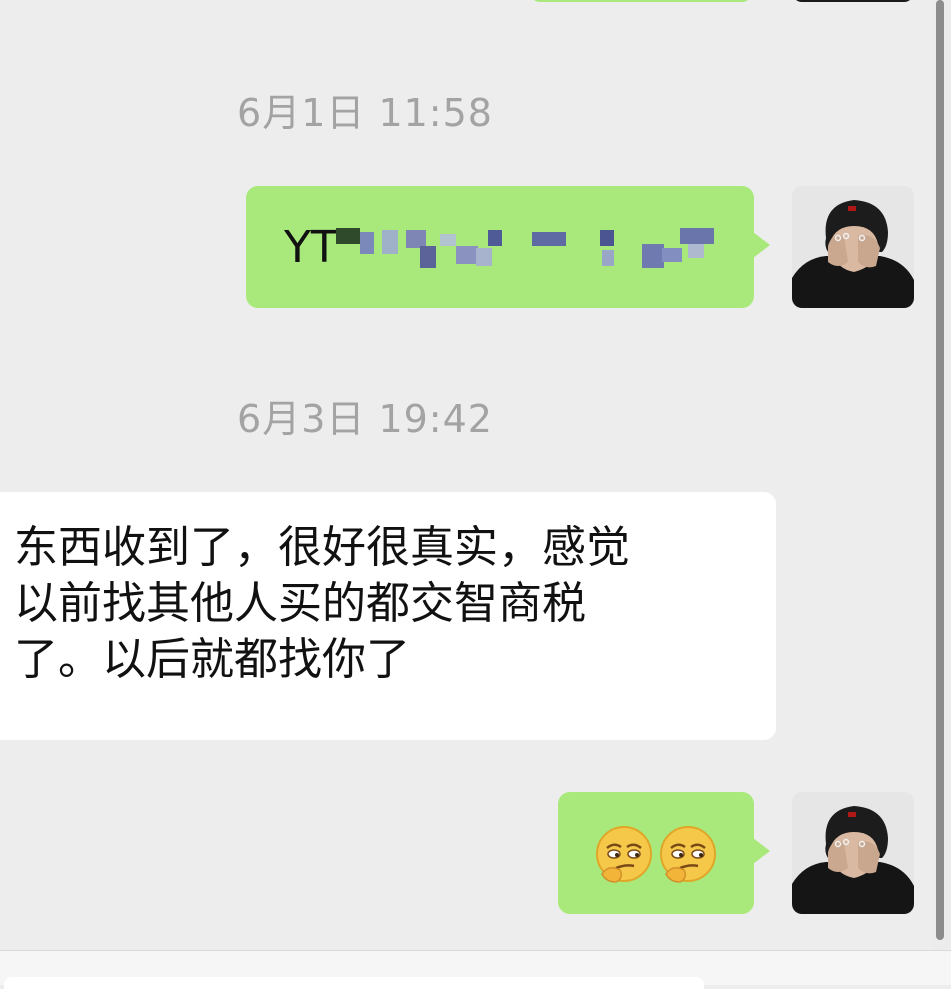 This screenshot has width=951, height=989. What do you see at coordinates (322, 547) in the screenshot?
I see `message-line: 东西收到了，很好很真实，感觉` at bounding box center [322, 547].